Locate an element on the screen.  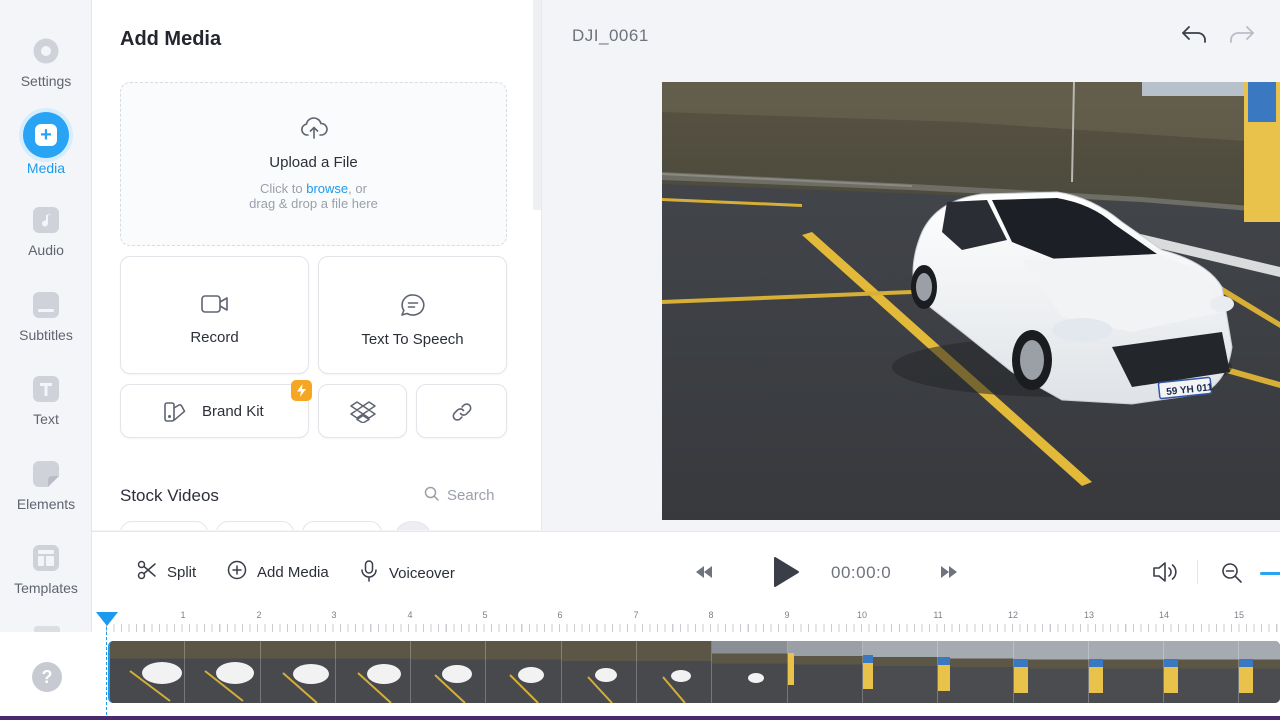
browse-link: browse is located at coordinates (327, 188).